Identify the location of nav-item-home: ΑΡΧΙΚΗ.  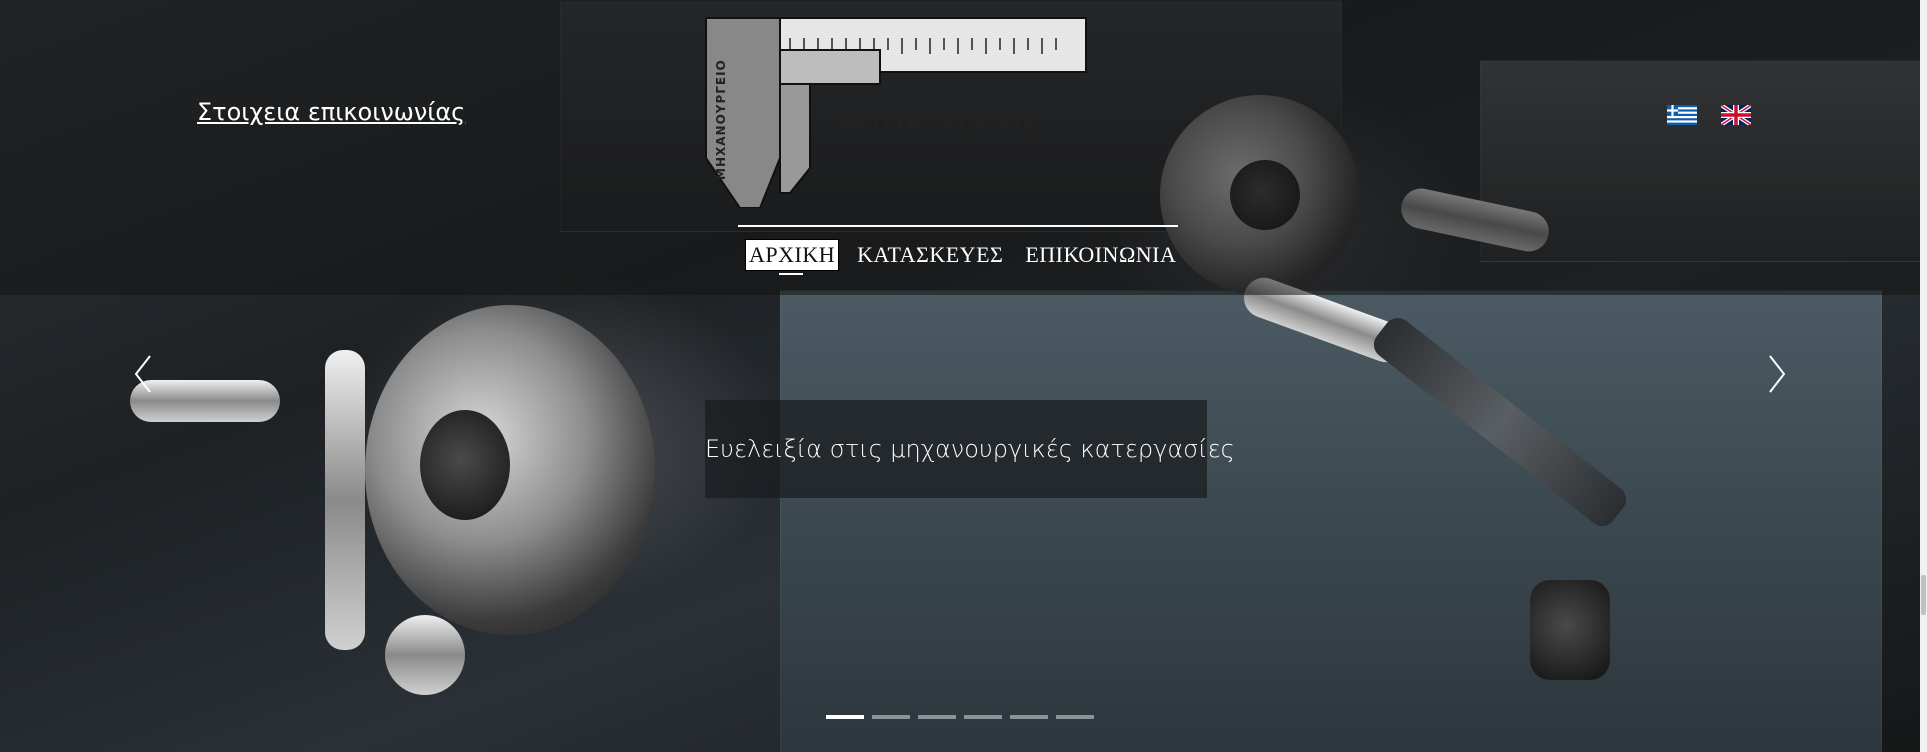
(792, 255).